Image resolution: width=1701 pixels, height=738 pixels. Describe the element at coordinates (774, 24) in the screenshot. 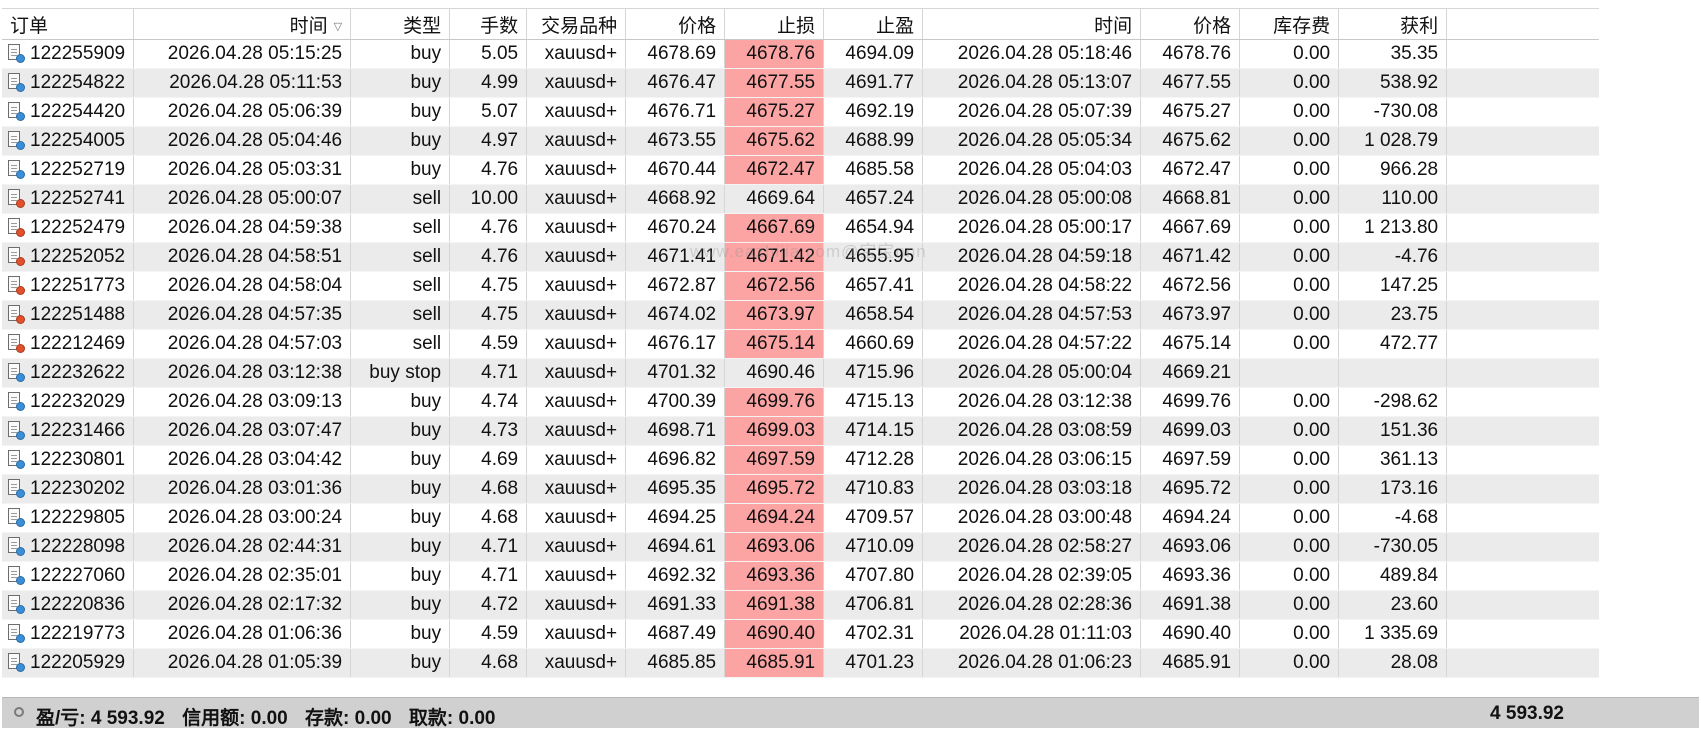

I see `column-header-stop-loss: 止损` at that location.